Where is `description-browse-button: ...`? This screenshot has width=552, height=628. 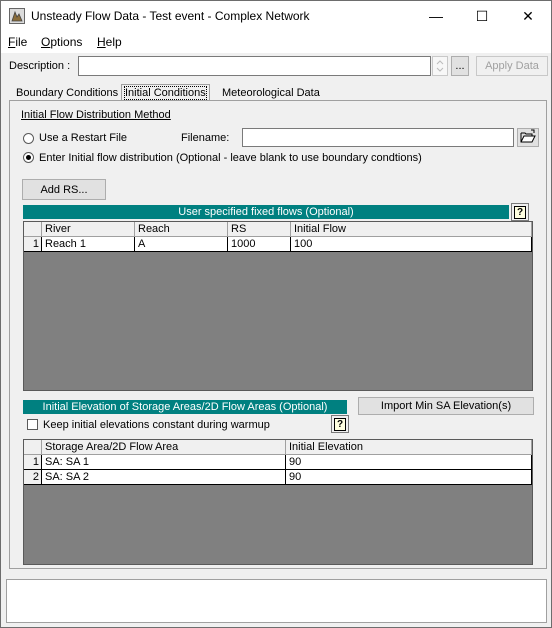 description-browse-button: ... is located at coordinates (460, 66).